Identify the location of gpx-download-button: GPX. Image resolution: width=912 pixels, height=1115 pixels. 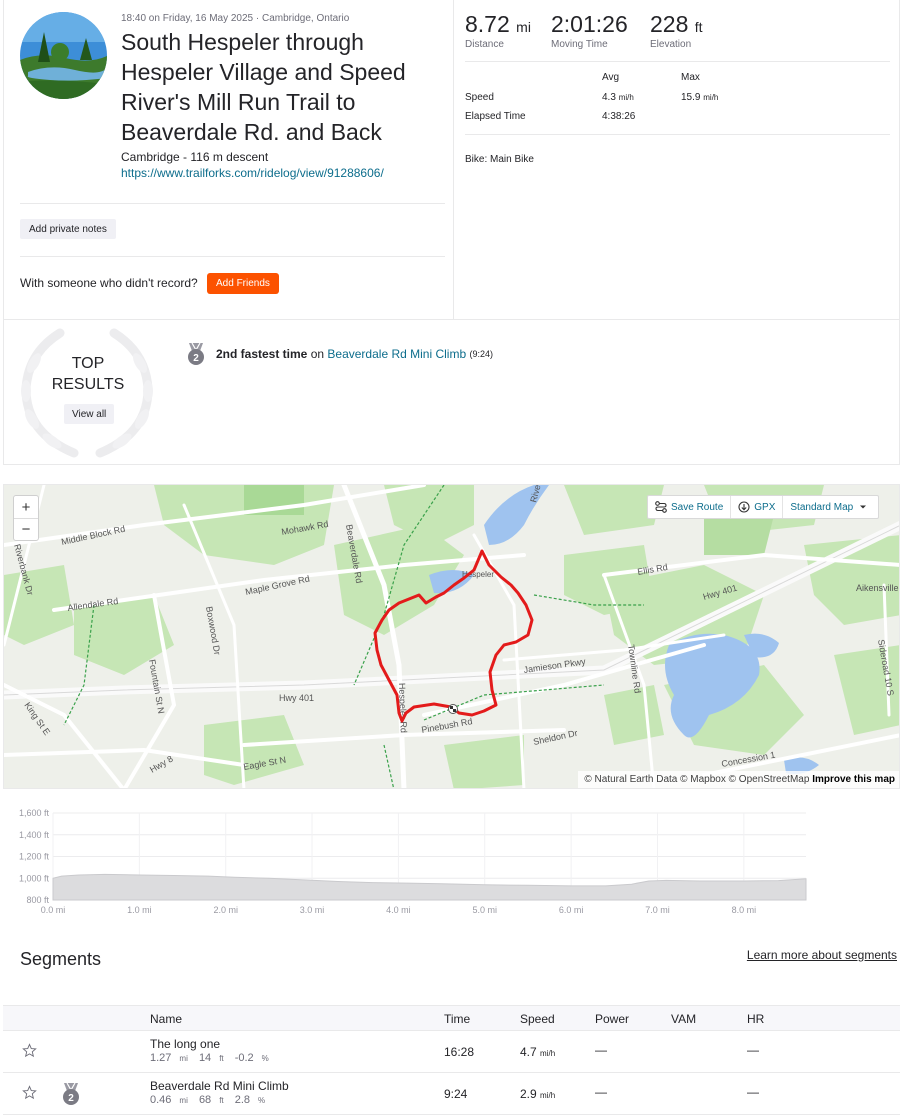
(757, 507).